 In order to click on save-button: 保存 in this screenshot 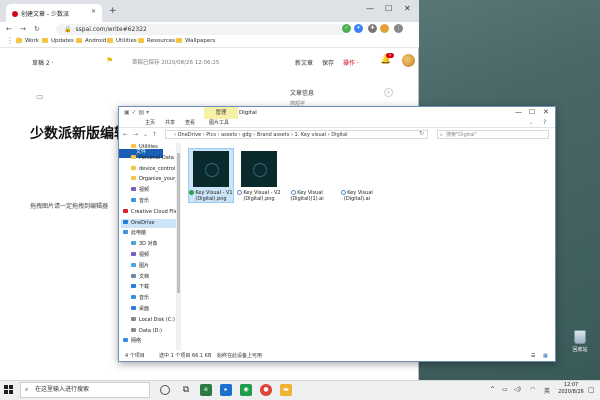, I will do `click(328, 62)`.